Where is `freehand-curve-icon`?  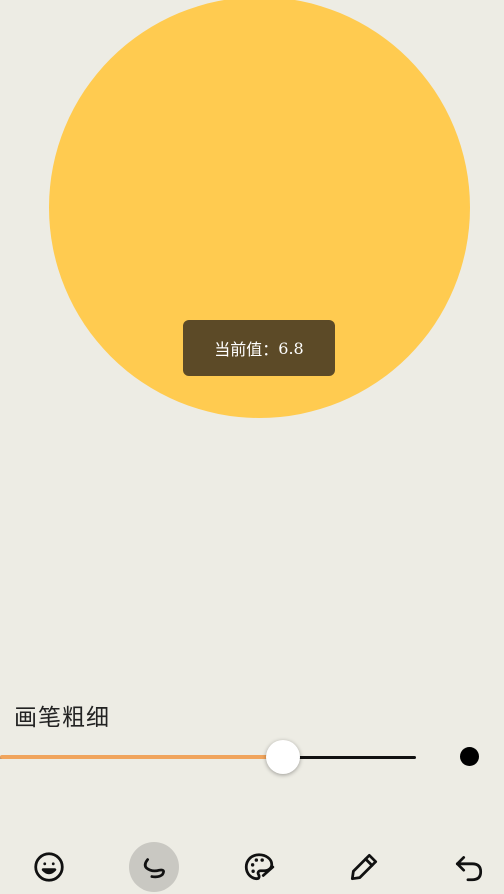 freehand-curve-icon is located at coordinates (154, 868).